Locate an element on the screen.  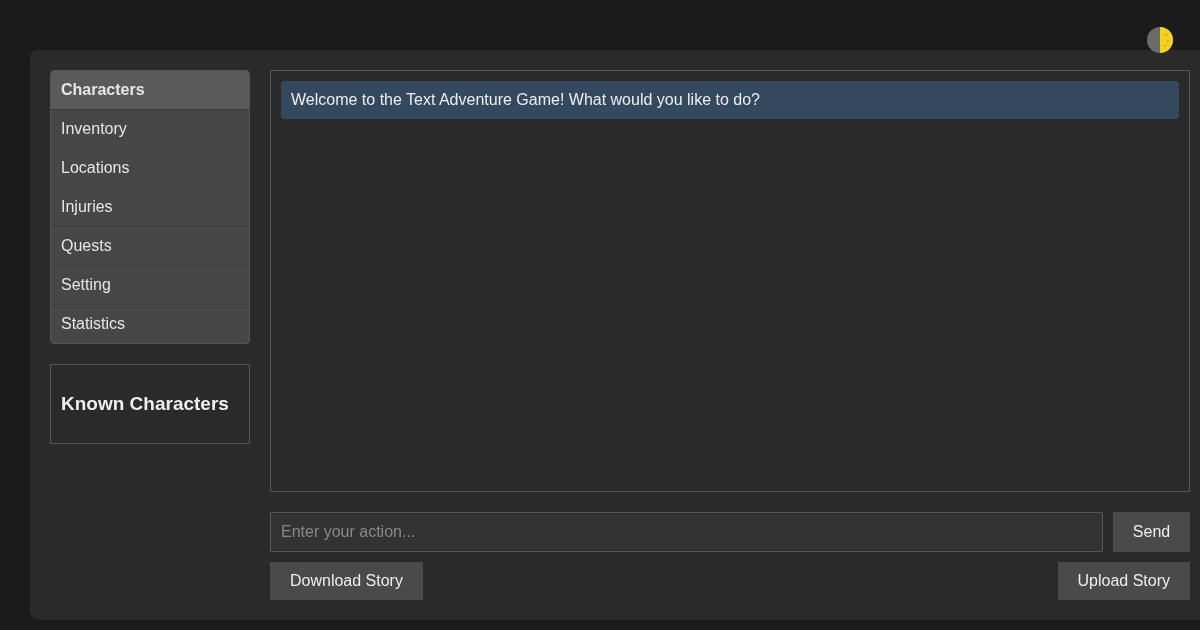
sidebar-item: Setting is located at coordinates (150, 285).